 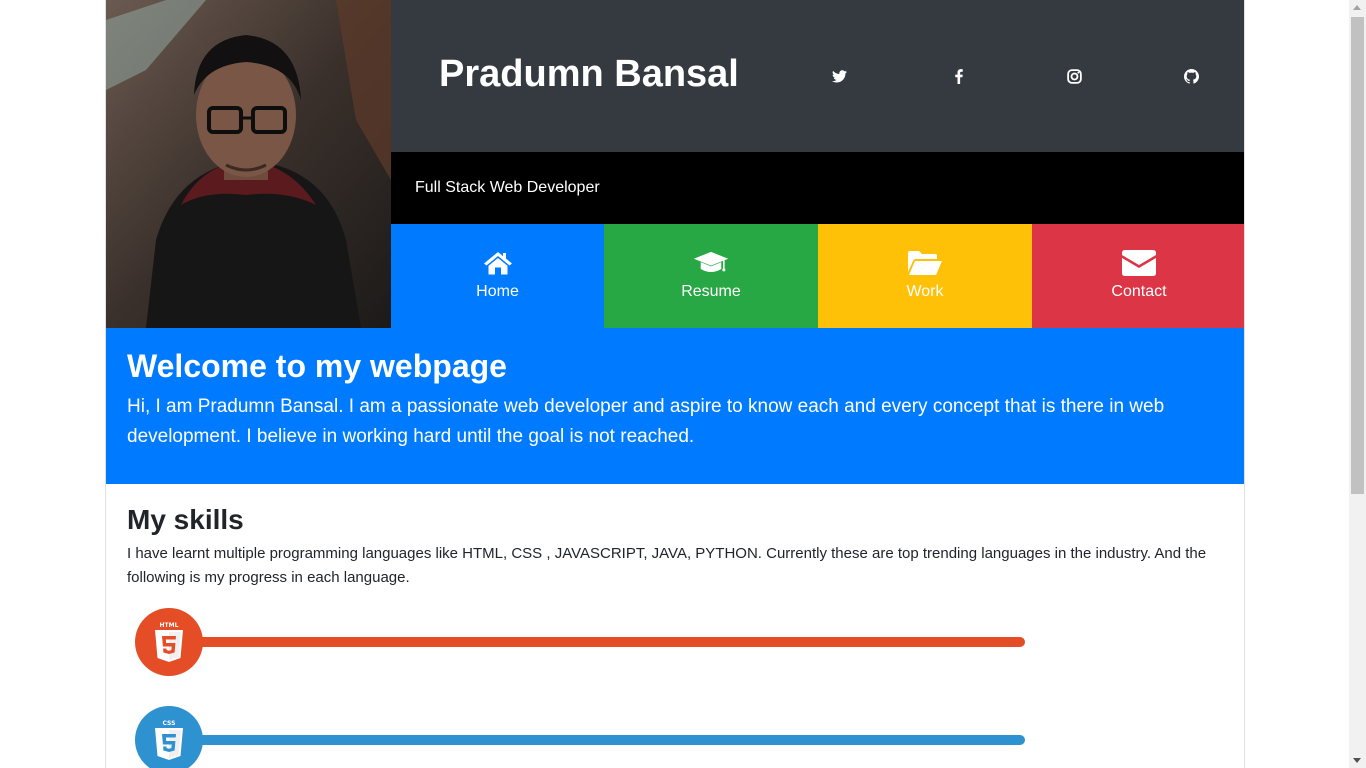 What do you see at coordinates (839, 76) in the screenshot?
I see `twitter-icon` at bounding box center [839, 76].